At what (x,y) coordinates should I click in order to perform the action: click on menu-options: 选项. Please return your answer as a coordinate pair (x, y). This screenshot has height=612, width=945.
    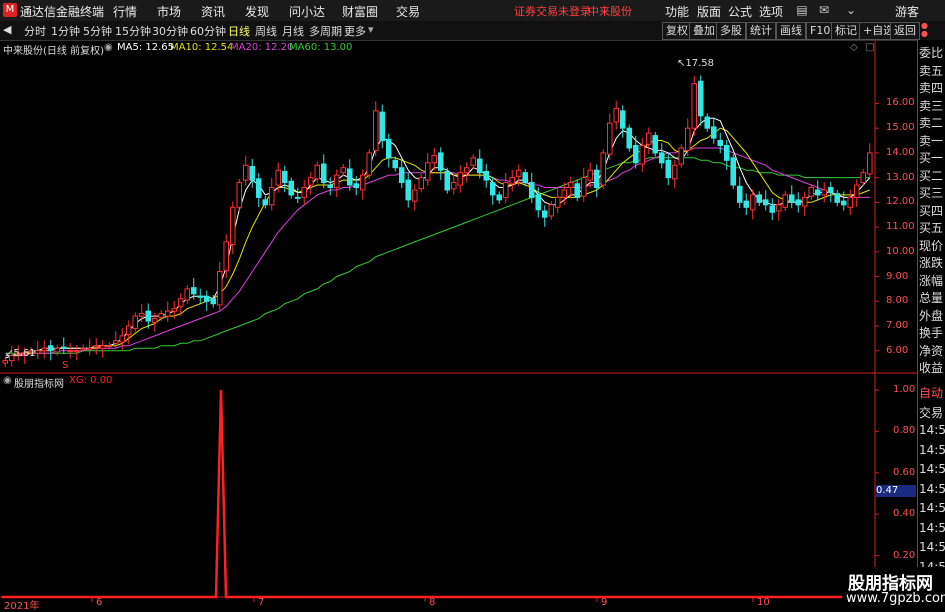
    Looking at the image, I should click on (771, 11).